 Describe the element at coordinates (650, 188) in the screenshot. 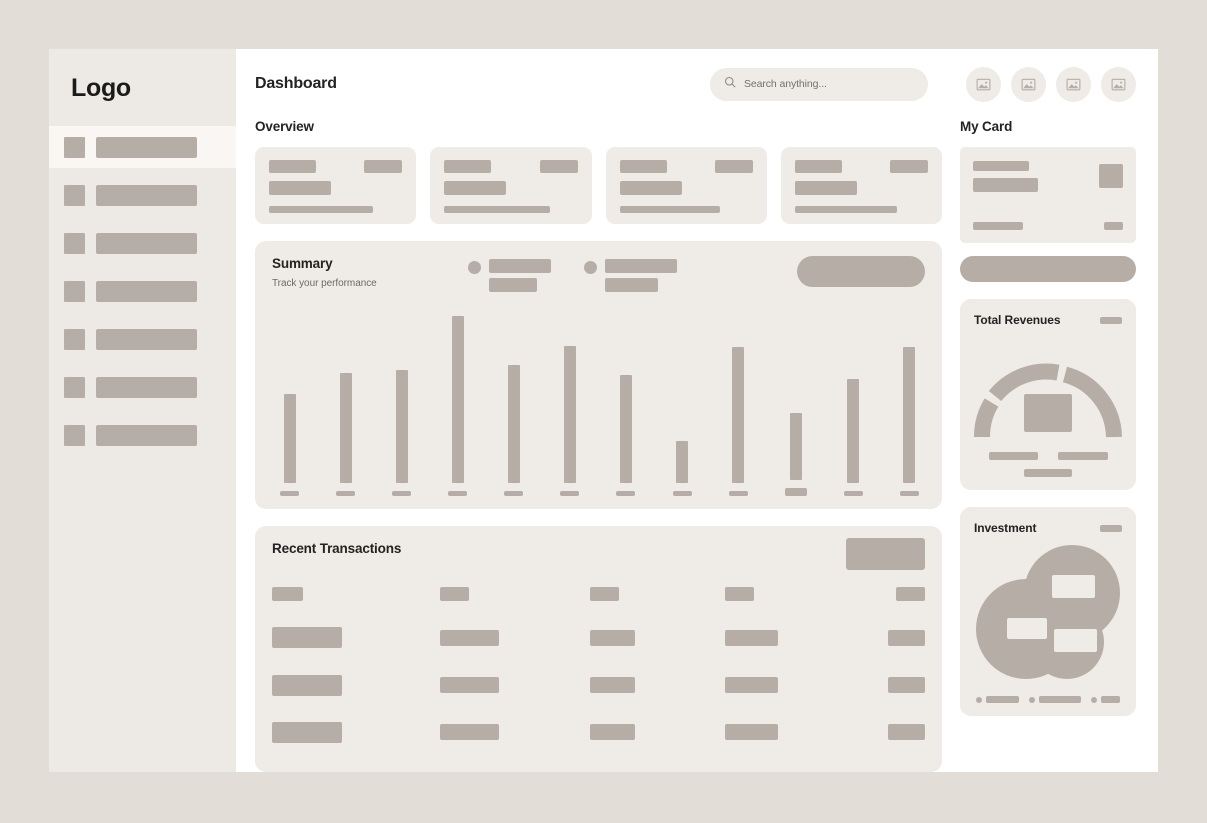

I see `overview-card-3-value` at that location.